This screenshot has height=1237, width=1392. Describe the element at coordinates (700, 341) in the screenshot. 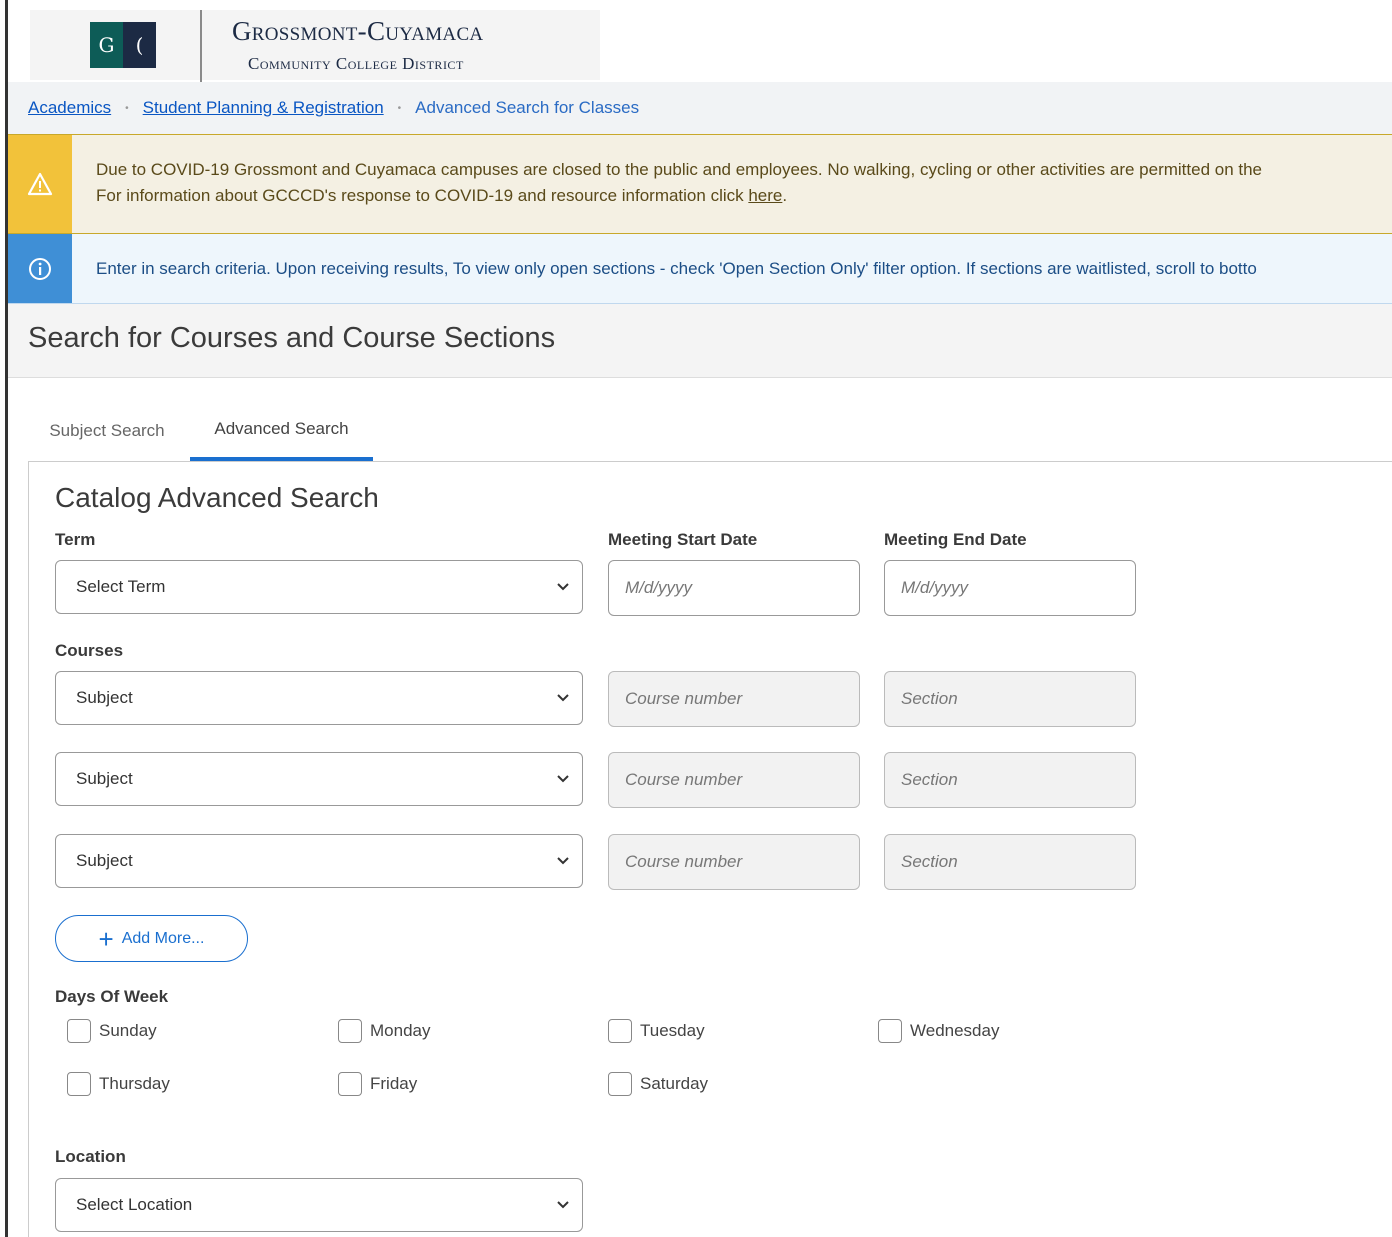

I see `page-title-bar: Search for Courses and Course Sections` at that location.